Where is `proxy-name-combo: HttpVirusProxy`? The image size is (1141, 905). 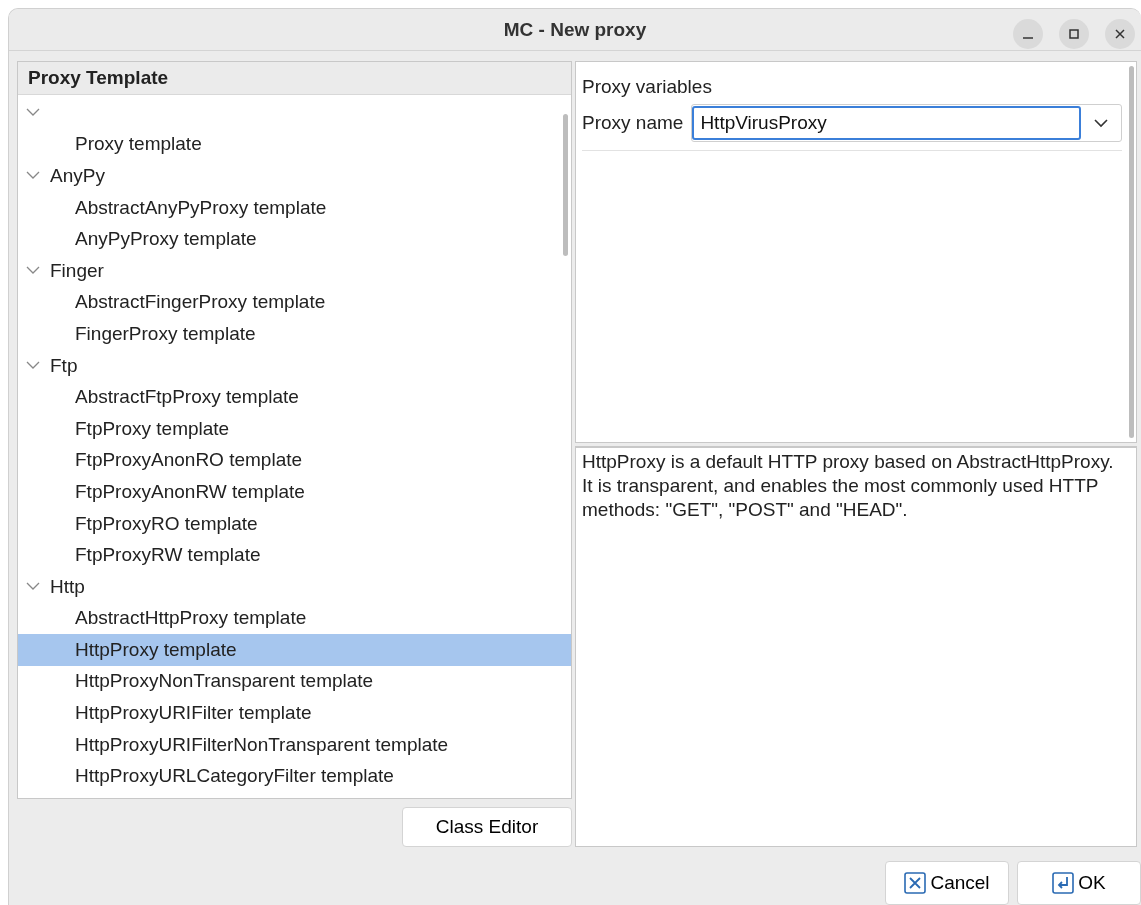 proxy-name-combo: HttpVirusProxy is located at coordinates (906, 123).